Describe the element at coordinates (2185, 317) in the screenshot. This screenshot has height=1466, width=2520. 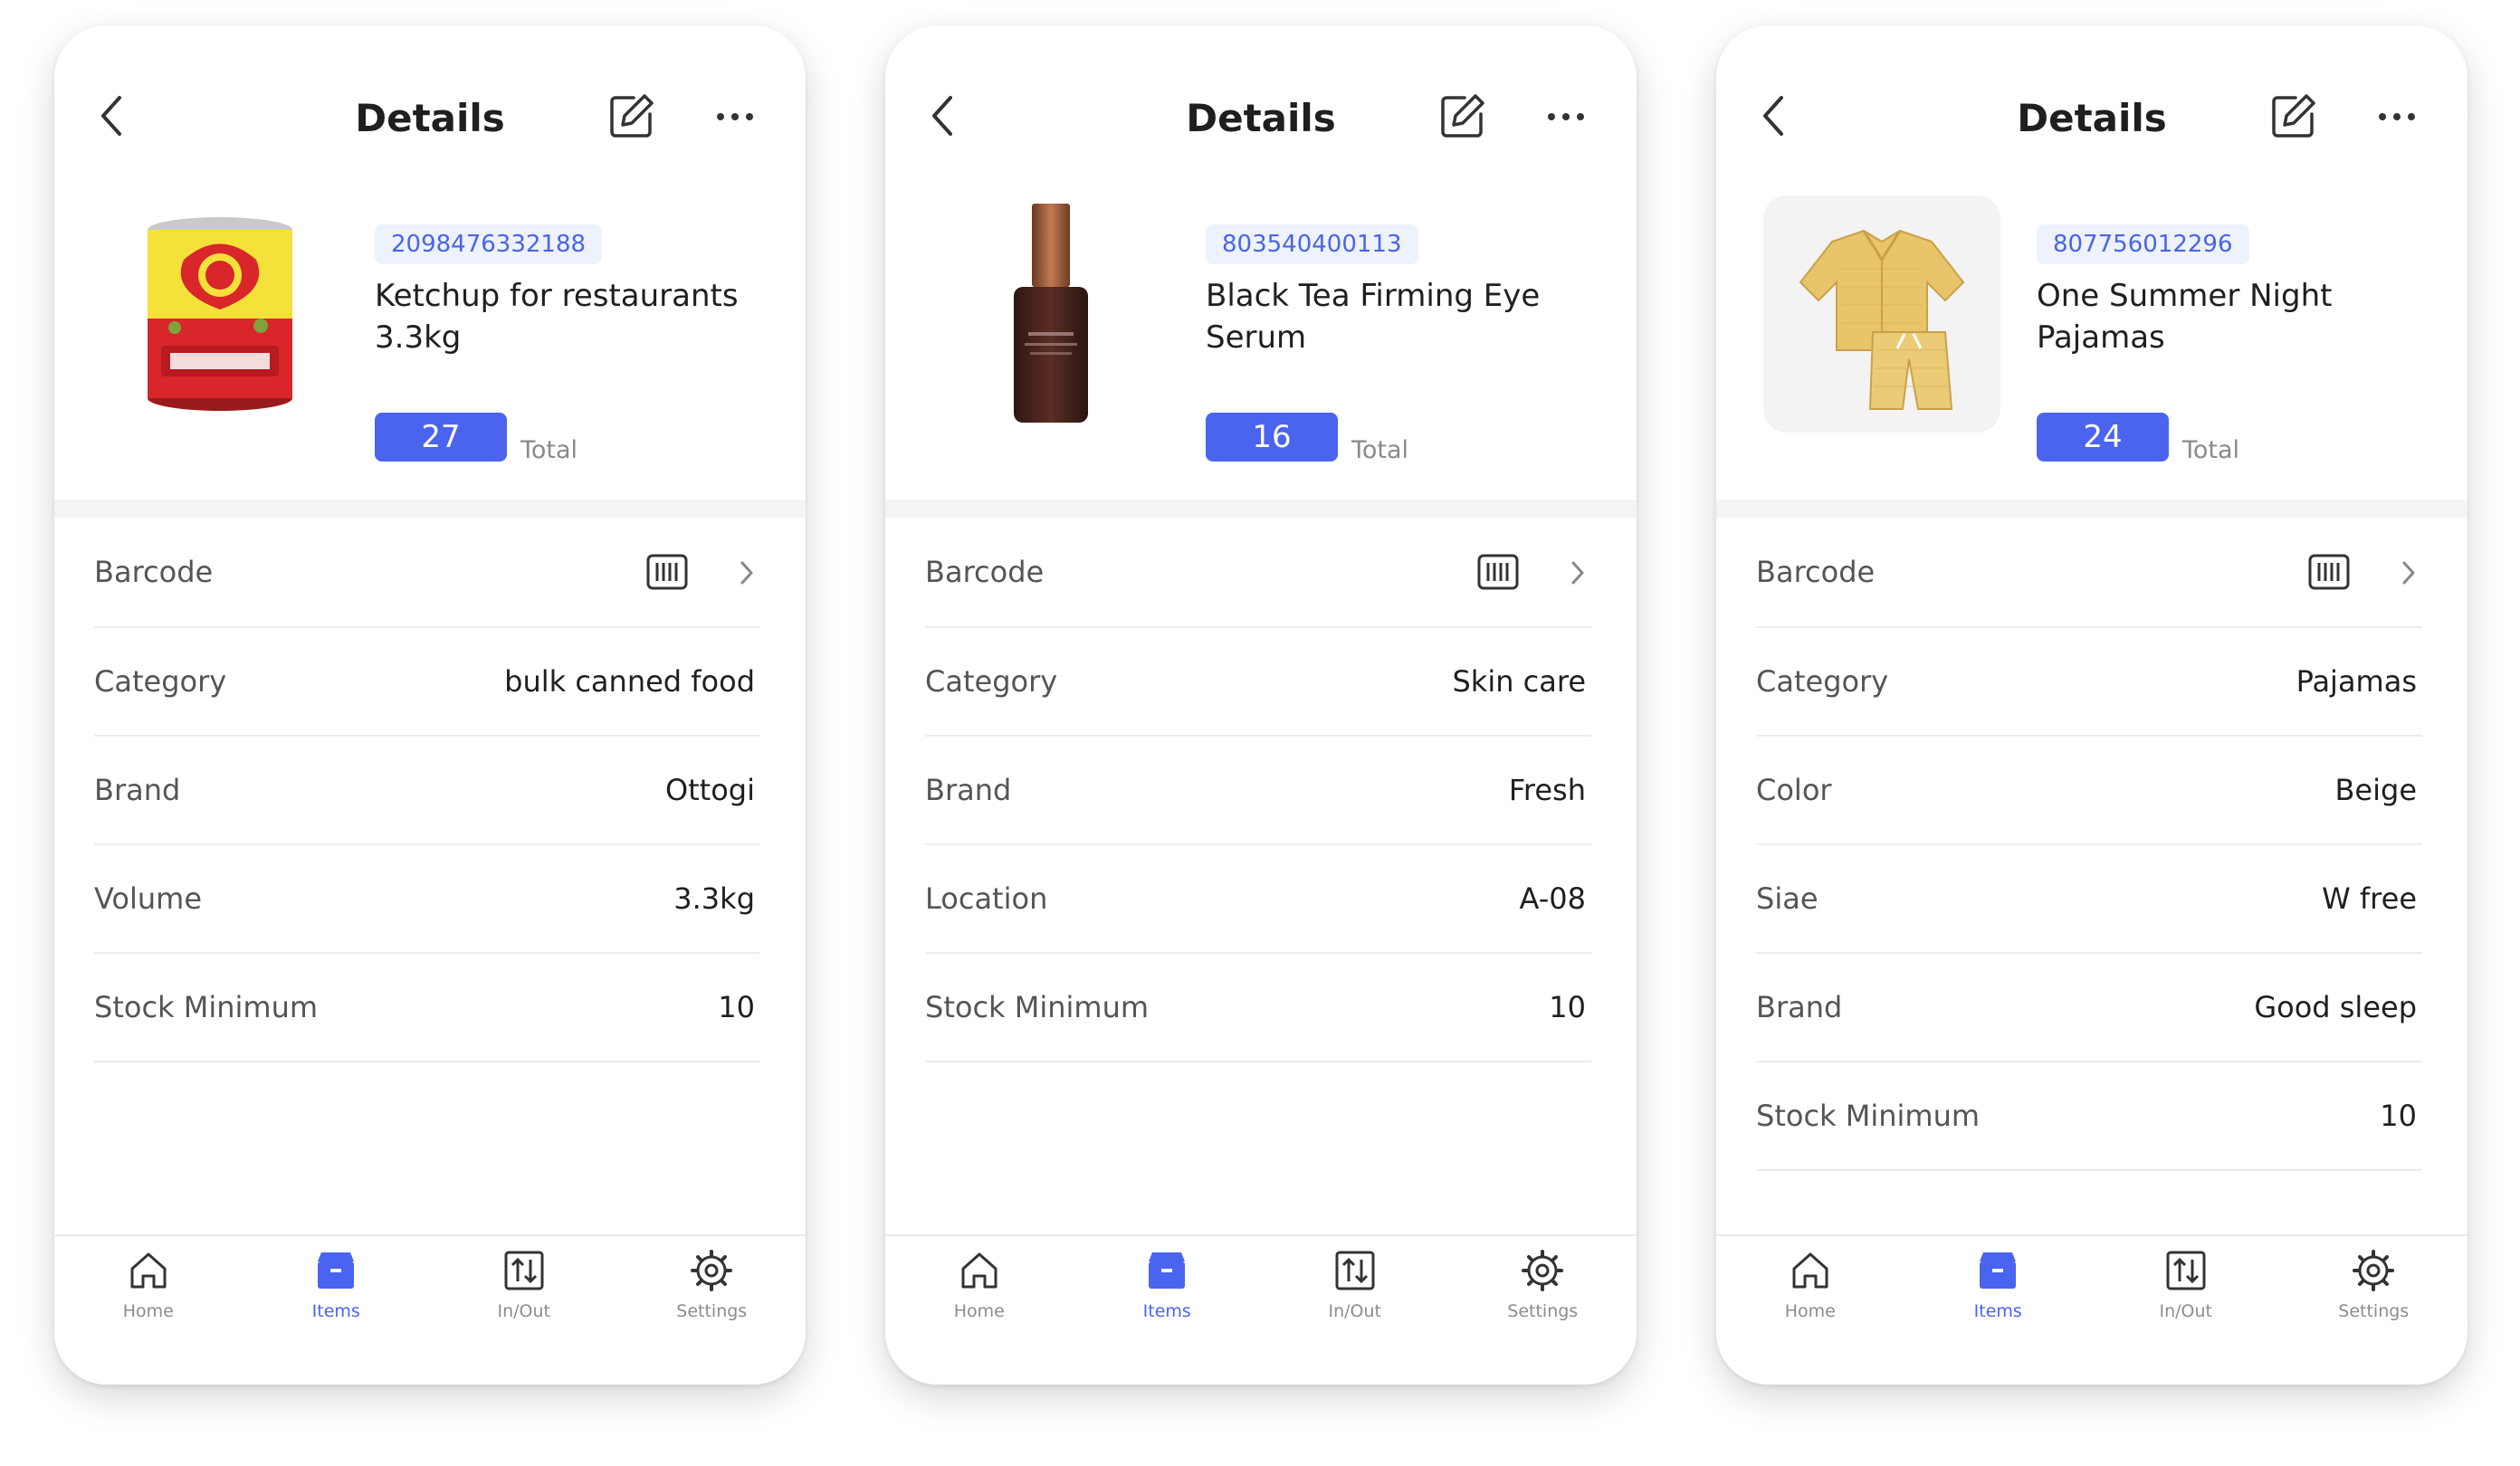
I see `product-name: One Summer Night Pajamas` at that location.